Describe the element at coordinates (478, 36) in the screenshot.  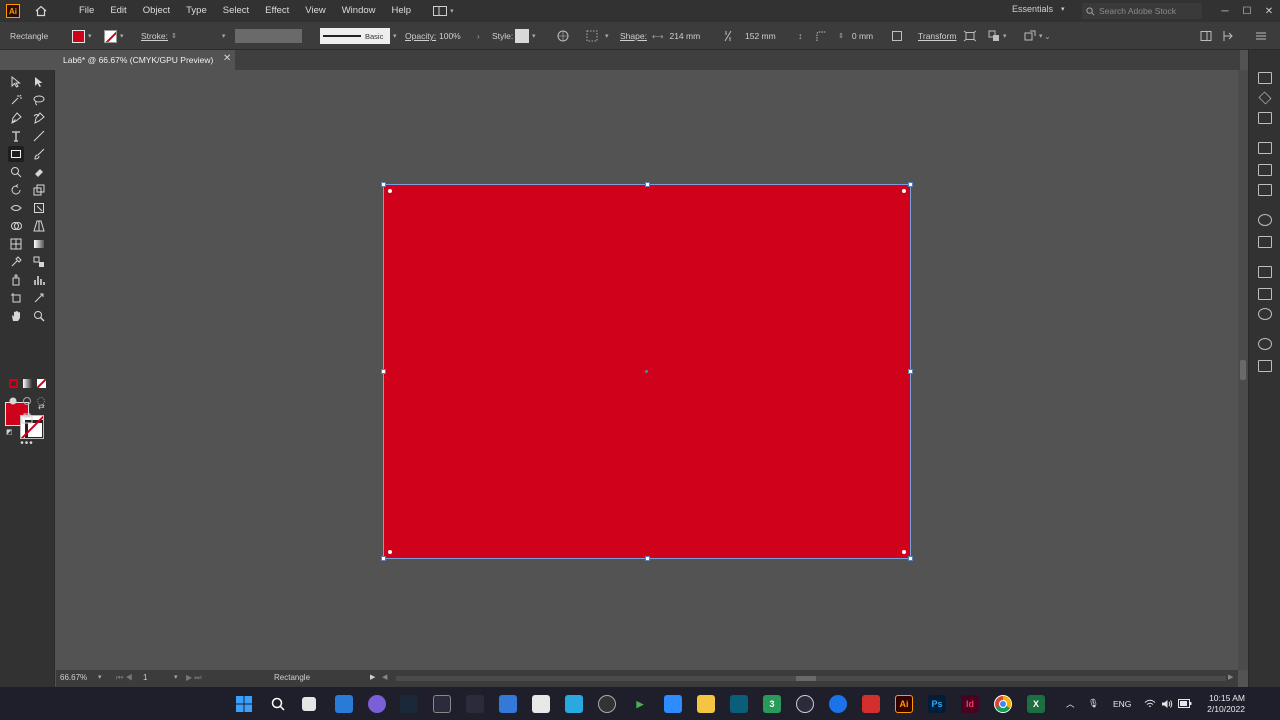
I see `chevron-right-icon: ›` at that location.